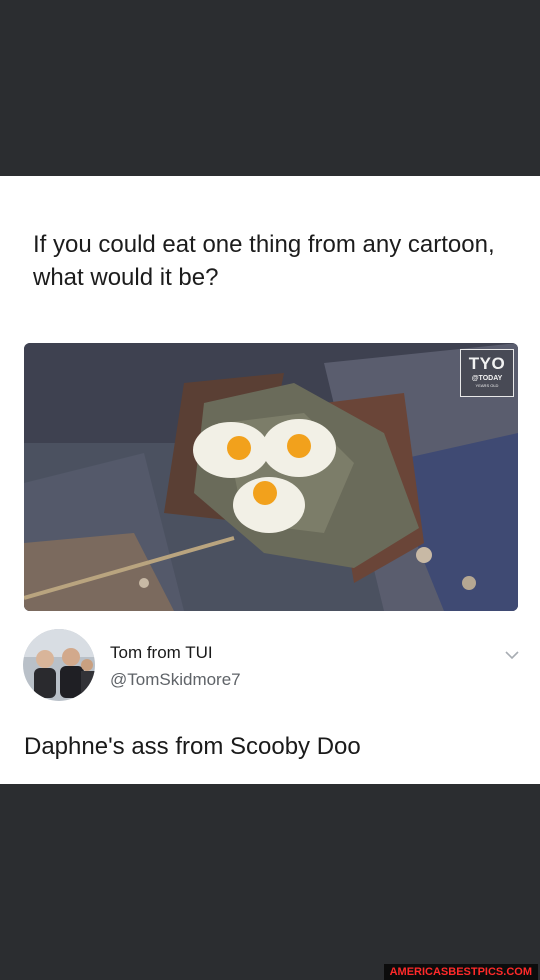 This screenshot has width=540, height=980. I want to click on avatar, so click(59, 665).